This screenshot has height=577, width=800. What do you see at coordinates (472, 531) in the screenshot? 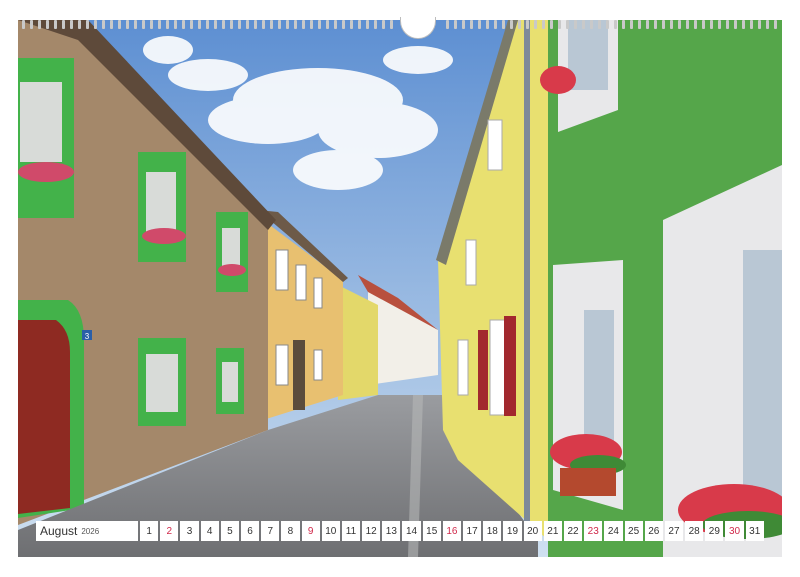
I see `day-cell: 17` at bounding box center [472, 531].